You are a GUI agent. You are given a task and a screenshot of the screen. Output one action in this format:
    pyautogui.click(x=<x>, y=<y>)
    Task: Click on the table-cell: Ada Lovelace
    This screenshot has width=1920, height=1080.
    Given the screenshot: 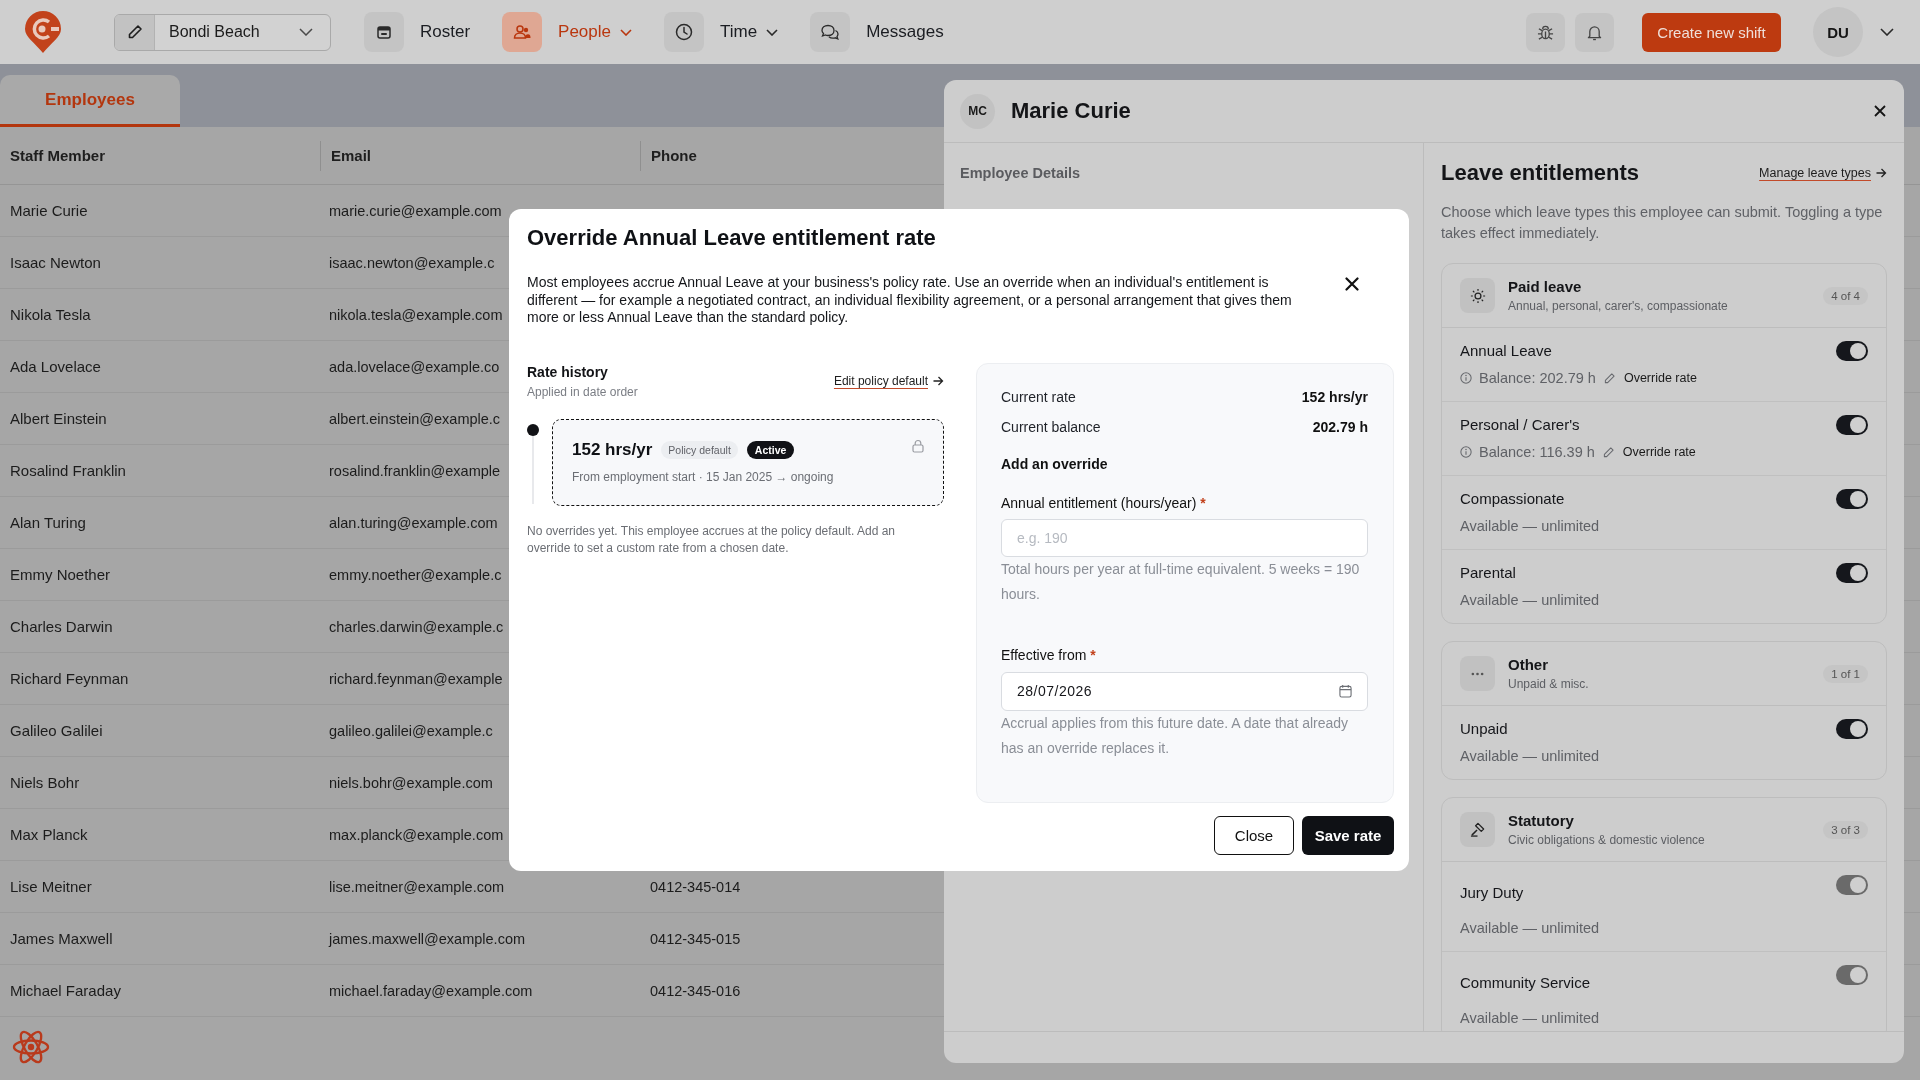 What is the action you would take?
    pyautogui.click(x=55, y=366)
    